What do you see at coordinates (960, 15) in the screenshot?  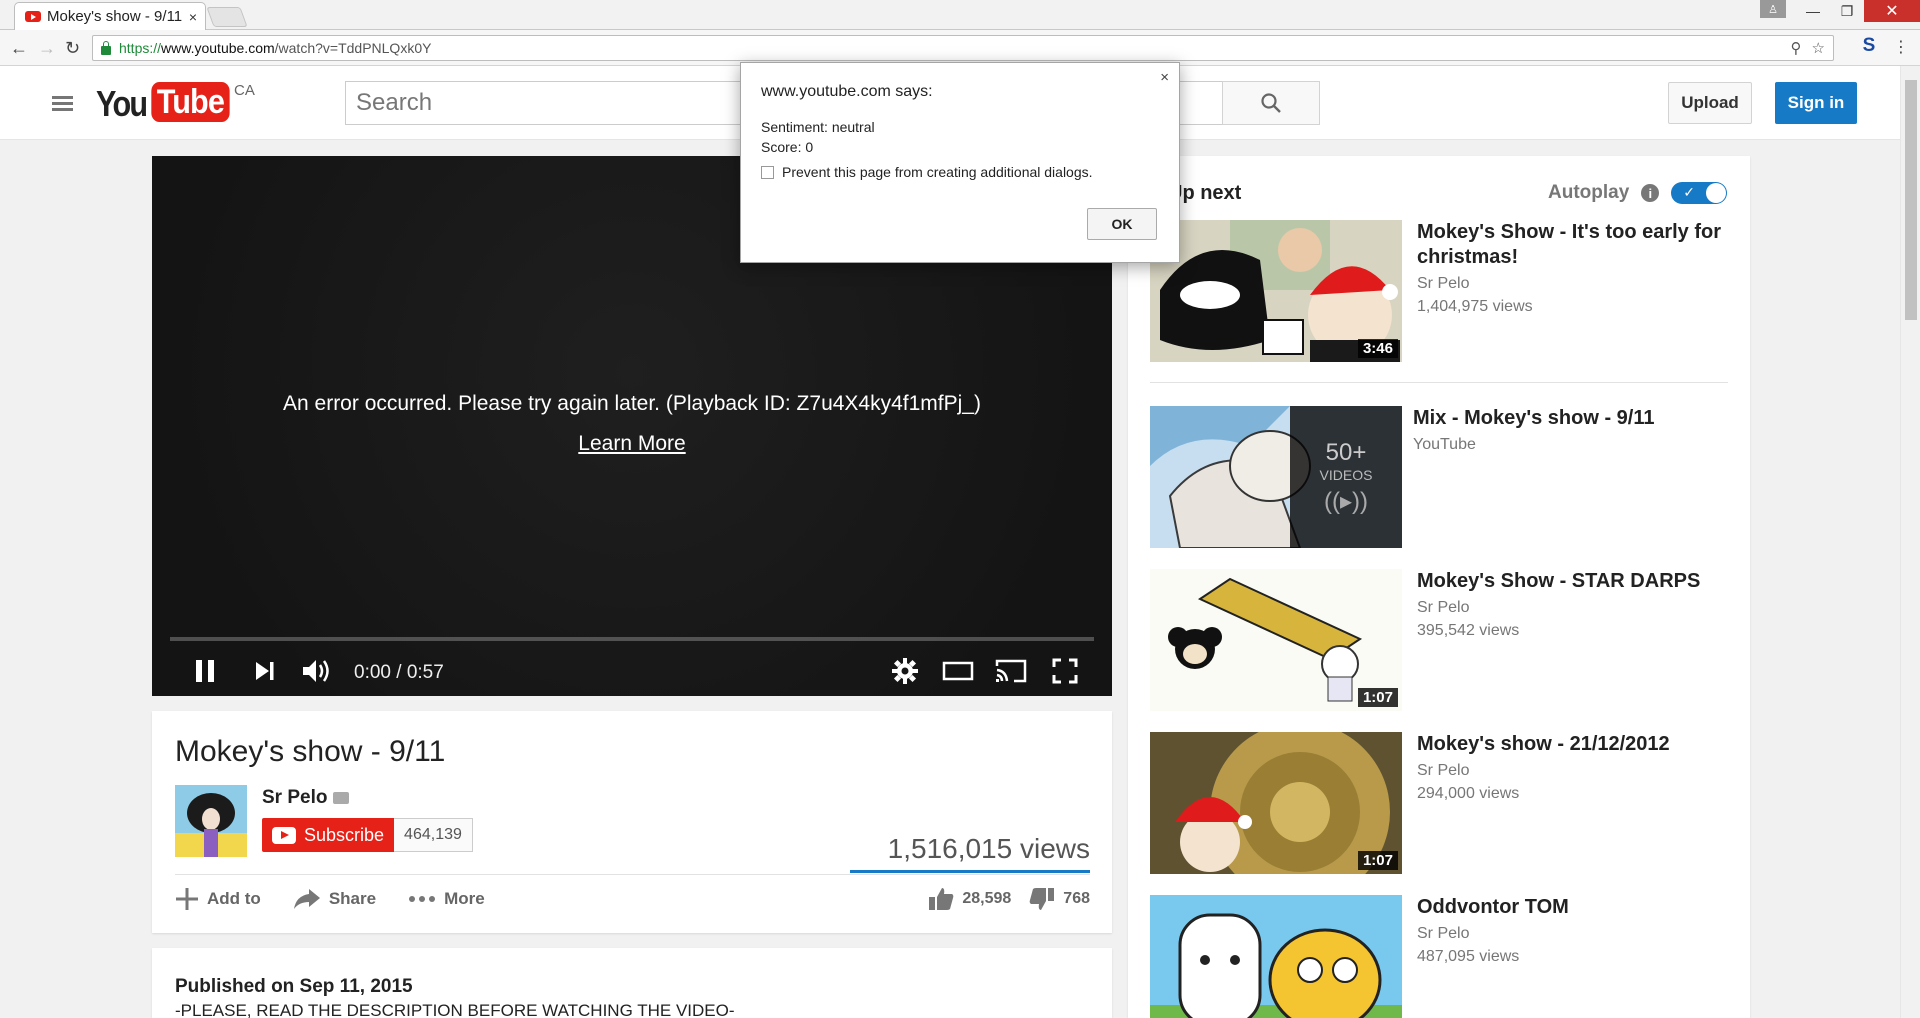 I see `browser-tab-bar: Mokey's show - 9/11 × ♙ — ❐ ✕` at bounding box center [960, 15].